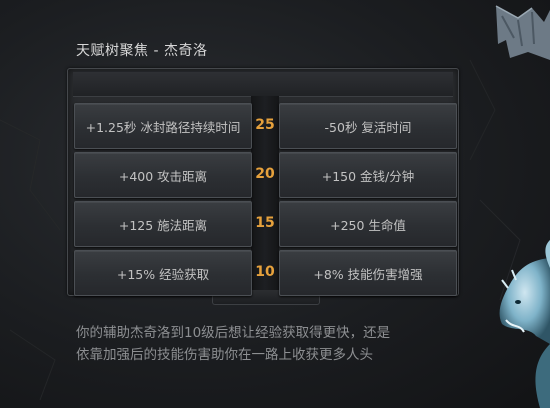  I want to click on description-line-1: 你的辅助杰奇洛到10级后想让经验获取得更快，还是, so click(233, 333).